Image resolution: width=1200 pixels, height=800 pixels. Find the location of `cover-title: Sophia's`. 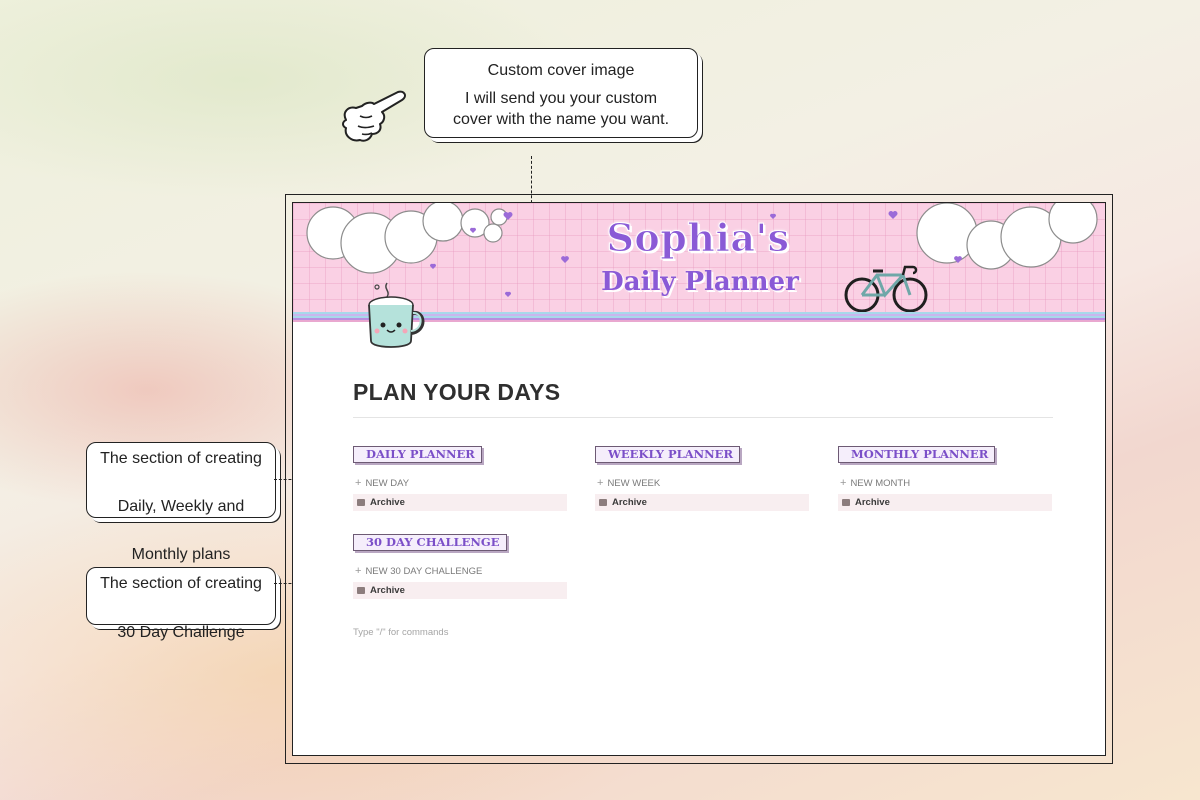

cover-title: Sophia's is located at coordinates (698, 238).